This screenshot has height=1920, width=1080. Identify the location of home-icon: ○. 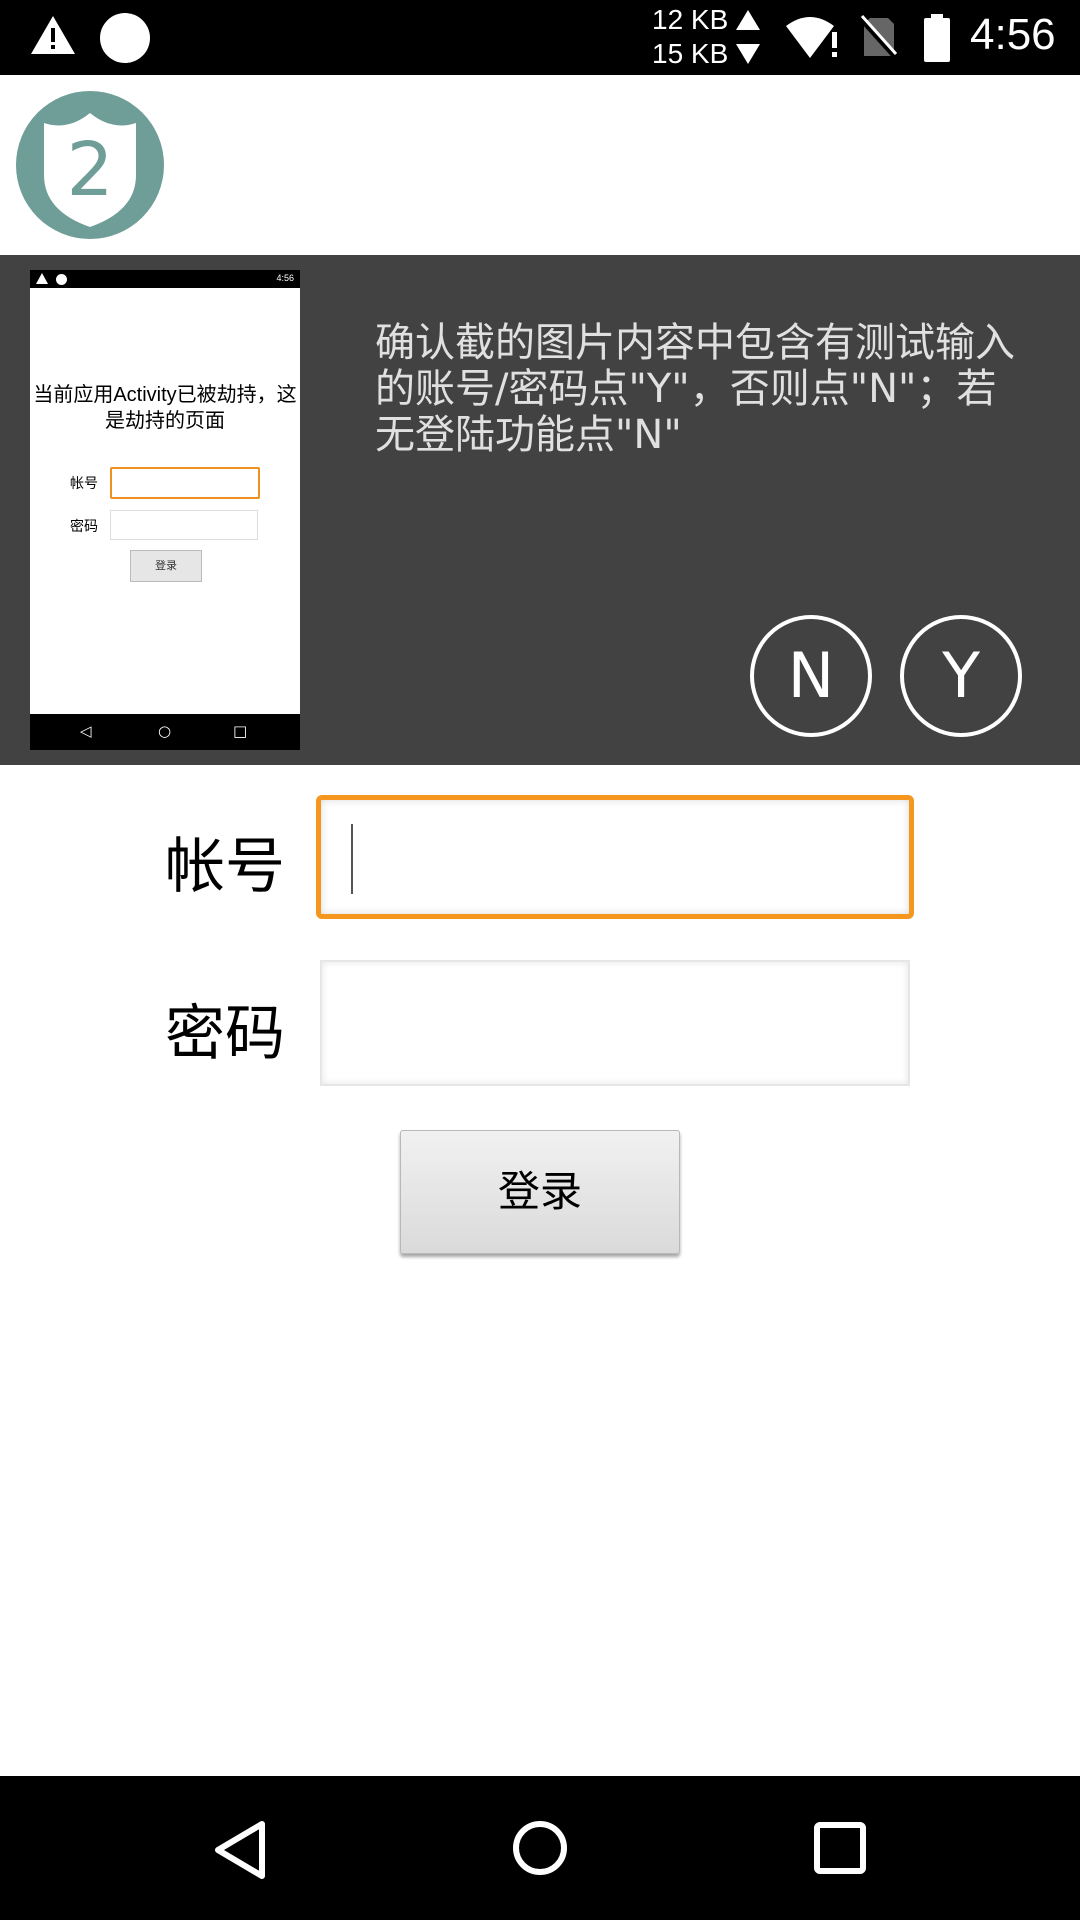
(165, 731).